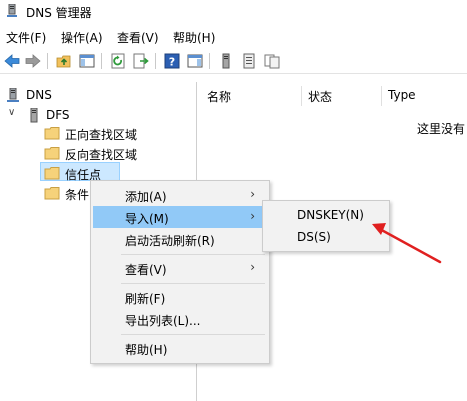  Describe the element at coordinates (141, 61) in the screenshot. I see `export-list-icon` at that location.